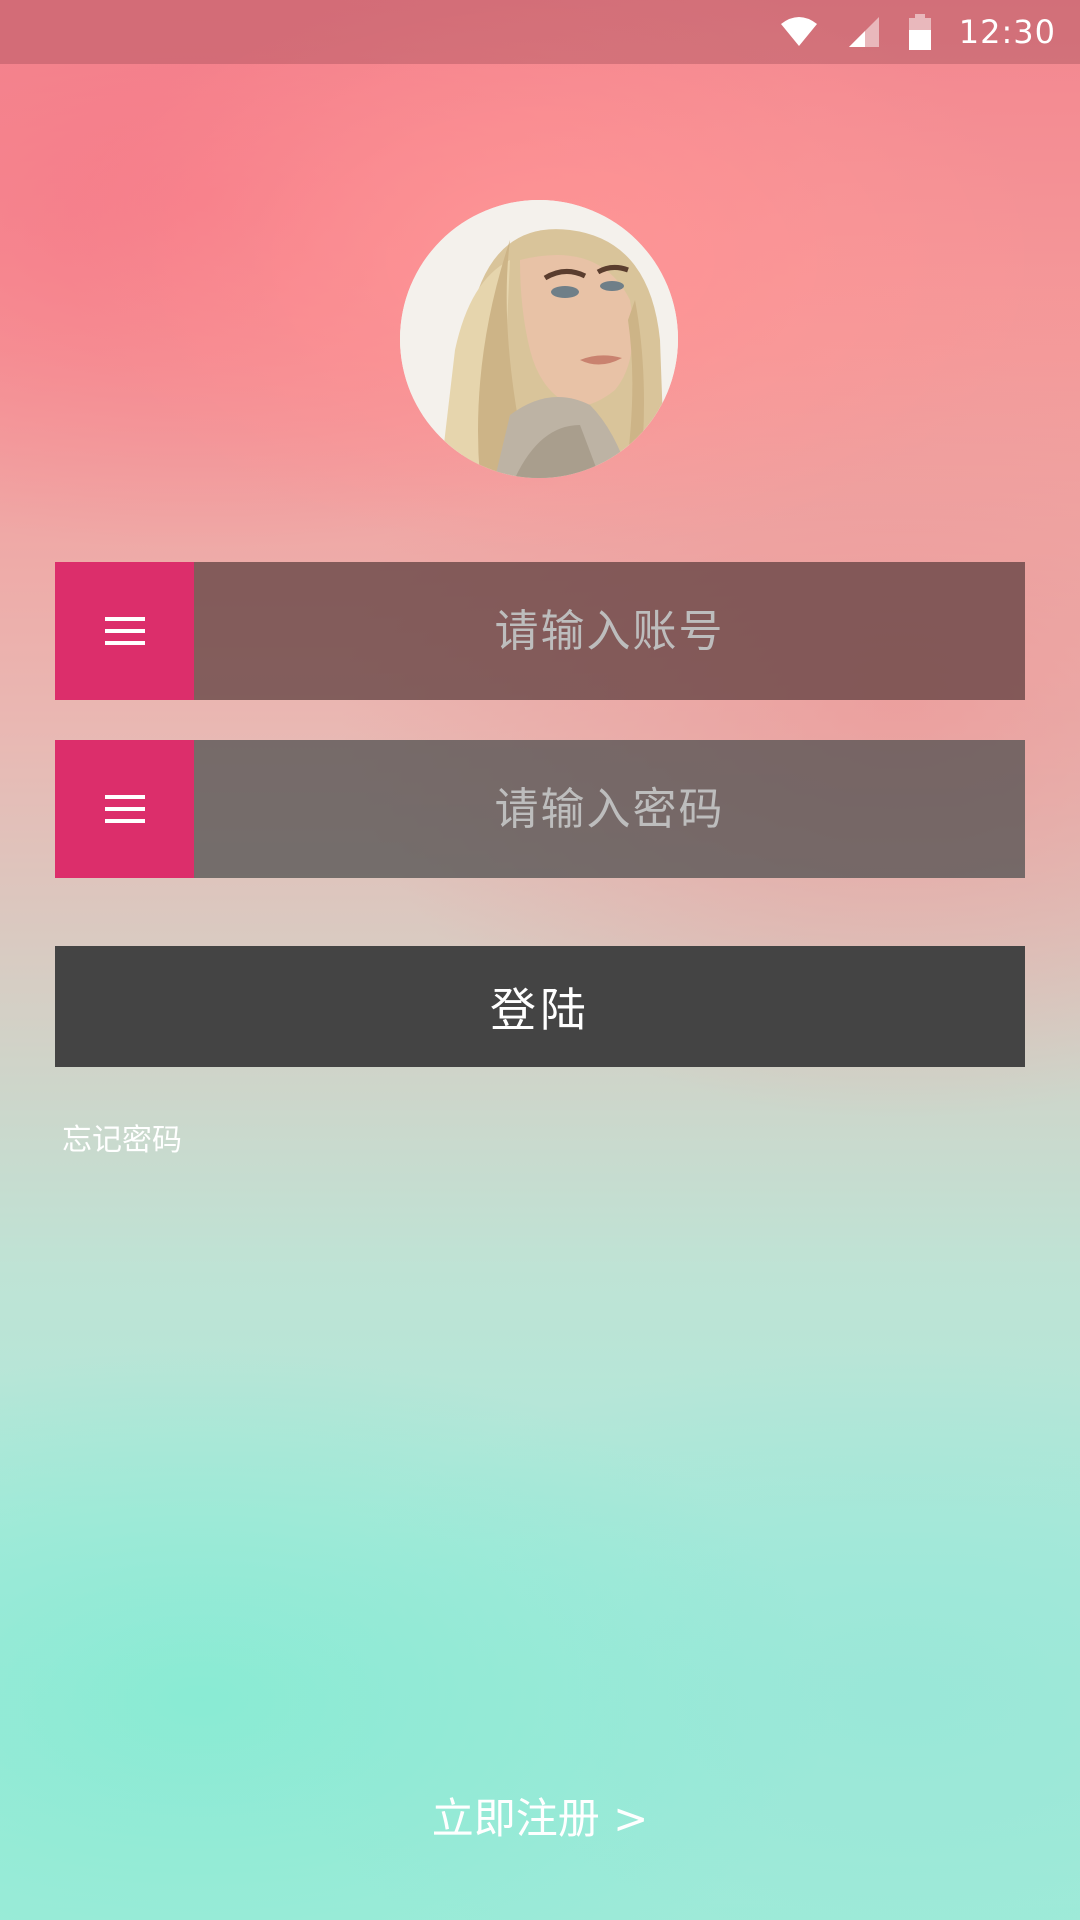 This screenshot has height=1920, width=1080. I want to click on account-icon-box, so click(124, 631).